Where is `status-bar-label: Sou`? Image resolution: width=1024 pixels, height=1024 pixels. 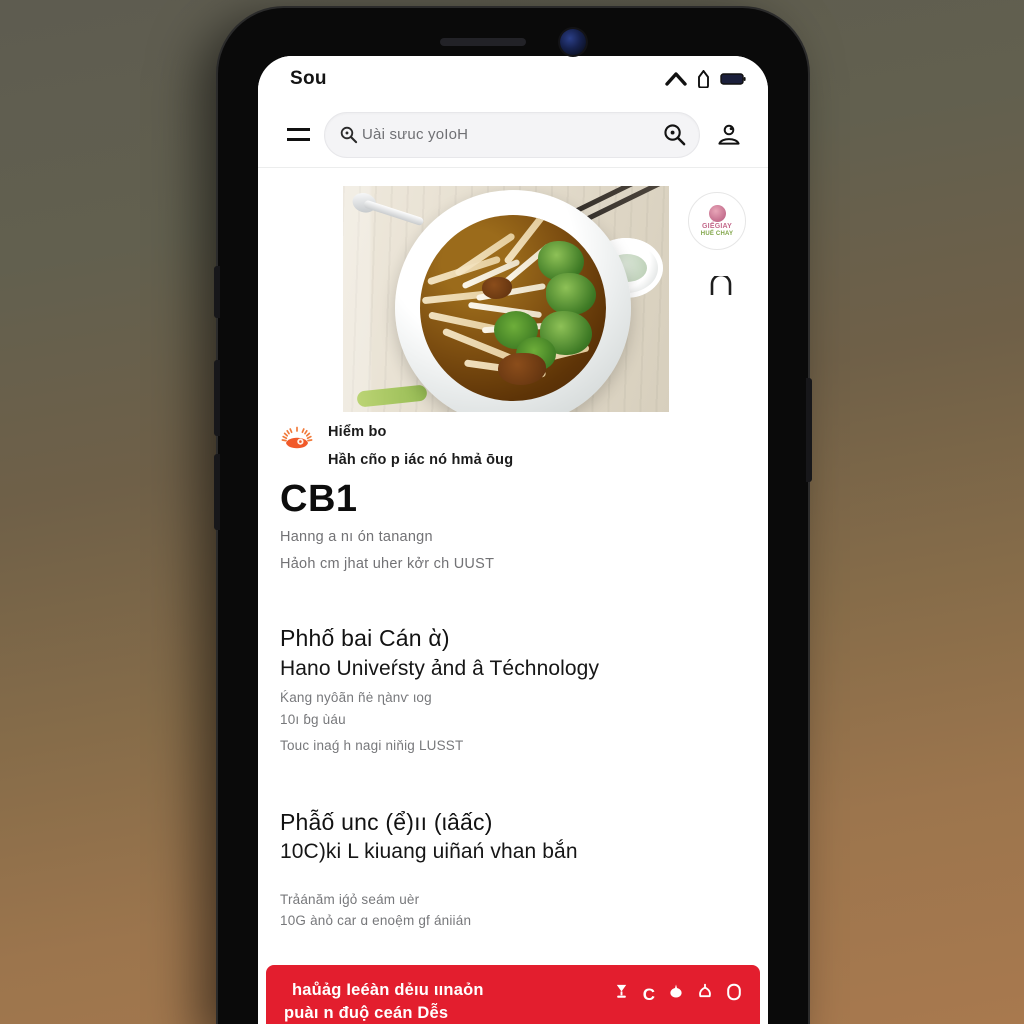
status-bar-label: Sou is located at coordinates (308, 78).